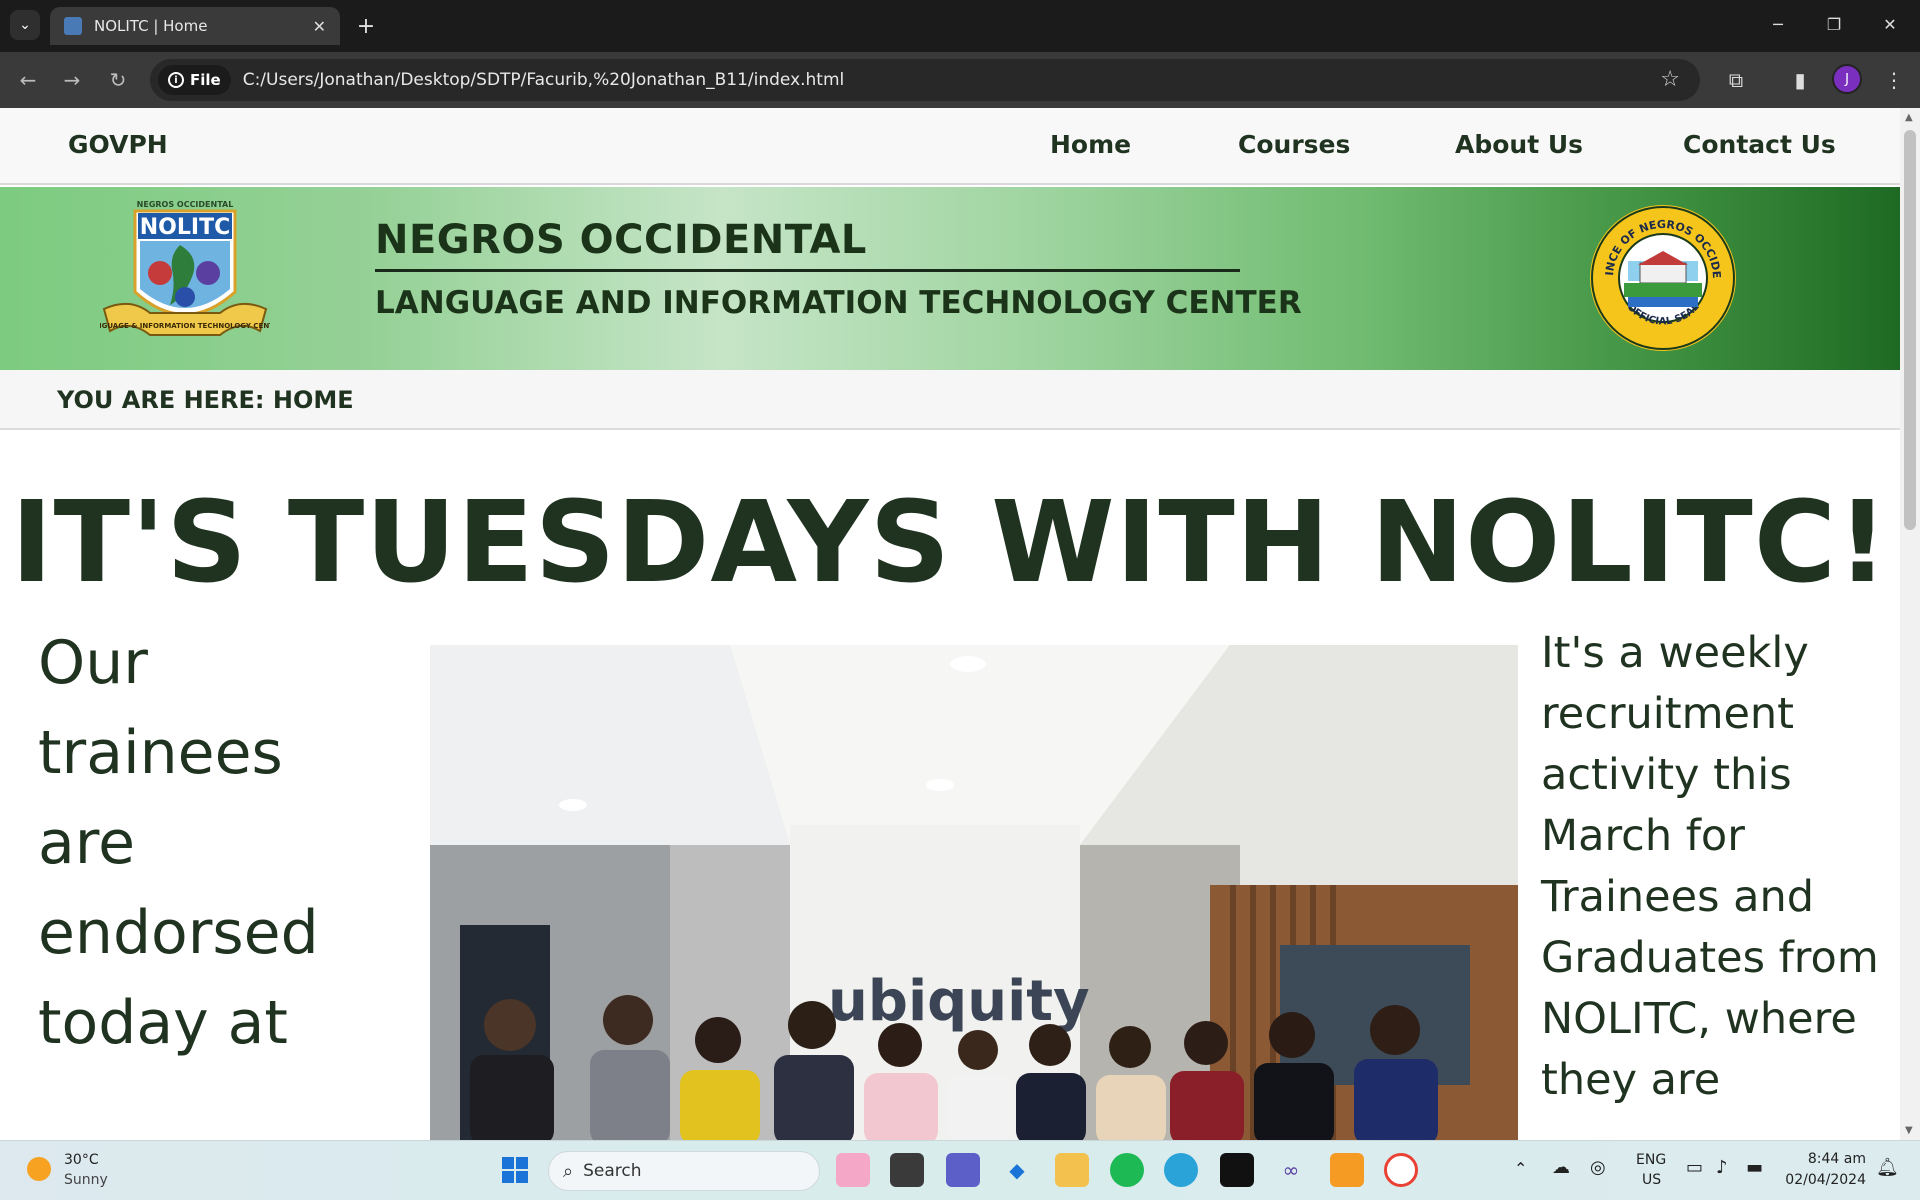  What do you see at coordinates (1823, 1159) in the screenshot?
I see `clock-time: 8:44 am` at bounding box center [1823, 1159].